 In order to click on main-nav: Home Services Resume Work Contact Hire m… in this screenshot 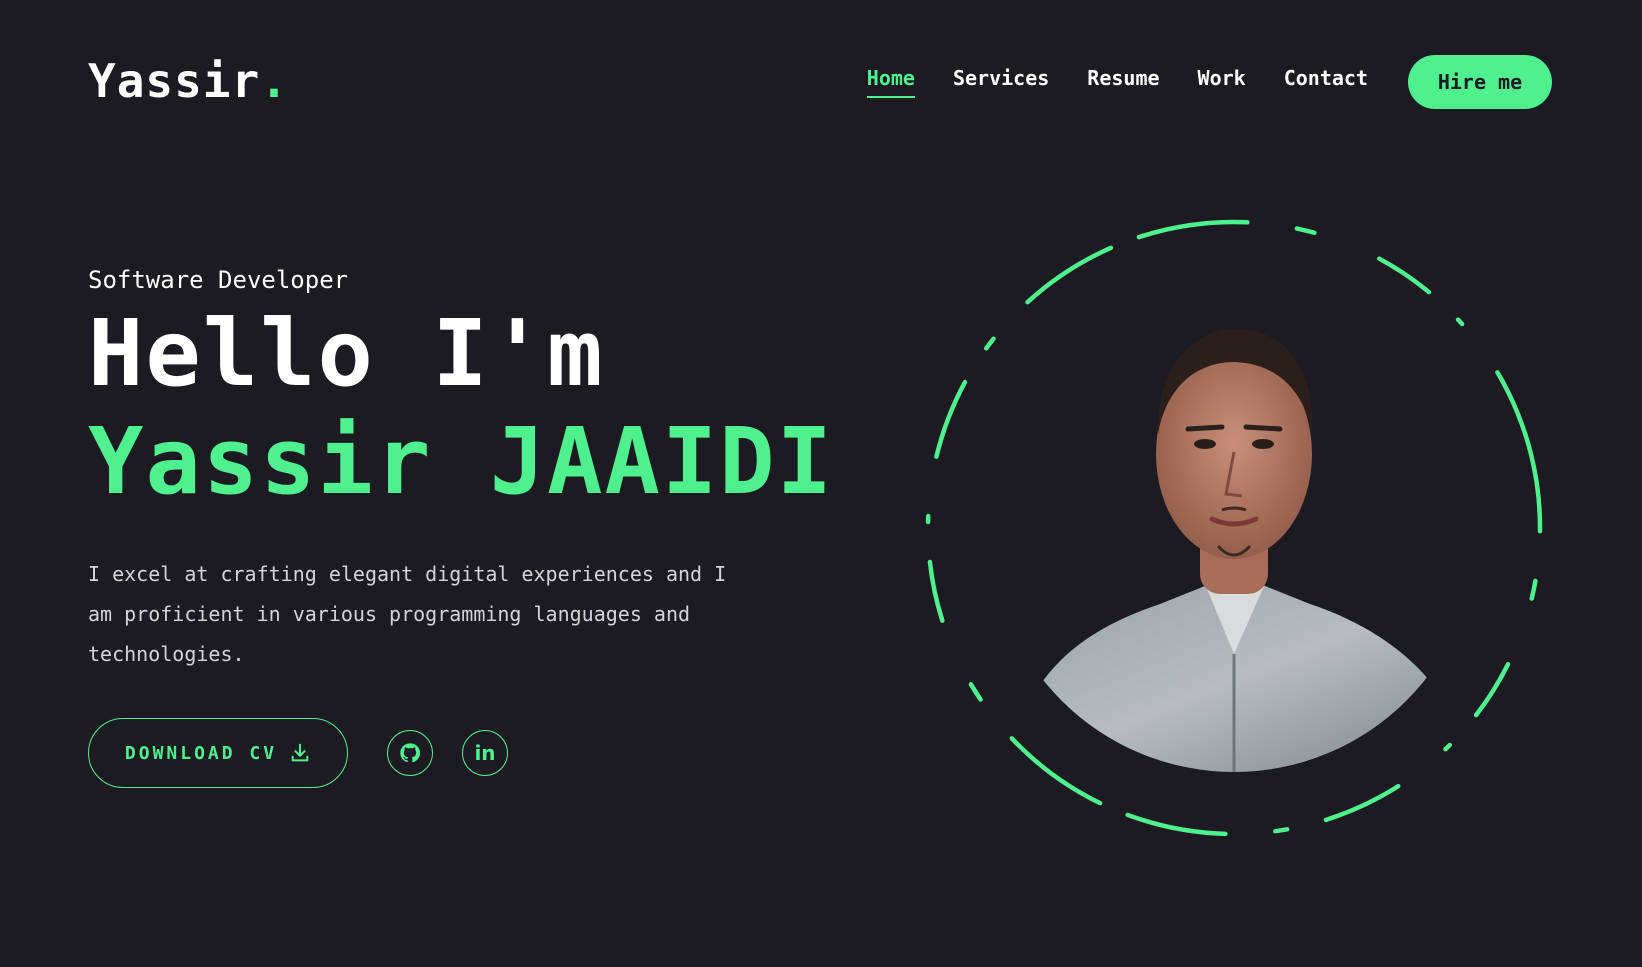, I will do `click(1209, 82)`.